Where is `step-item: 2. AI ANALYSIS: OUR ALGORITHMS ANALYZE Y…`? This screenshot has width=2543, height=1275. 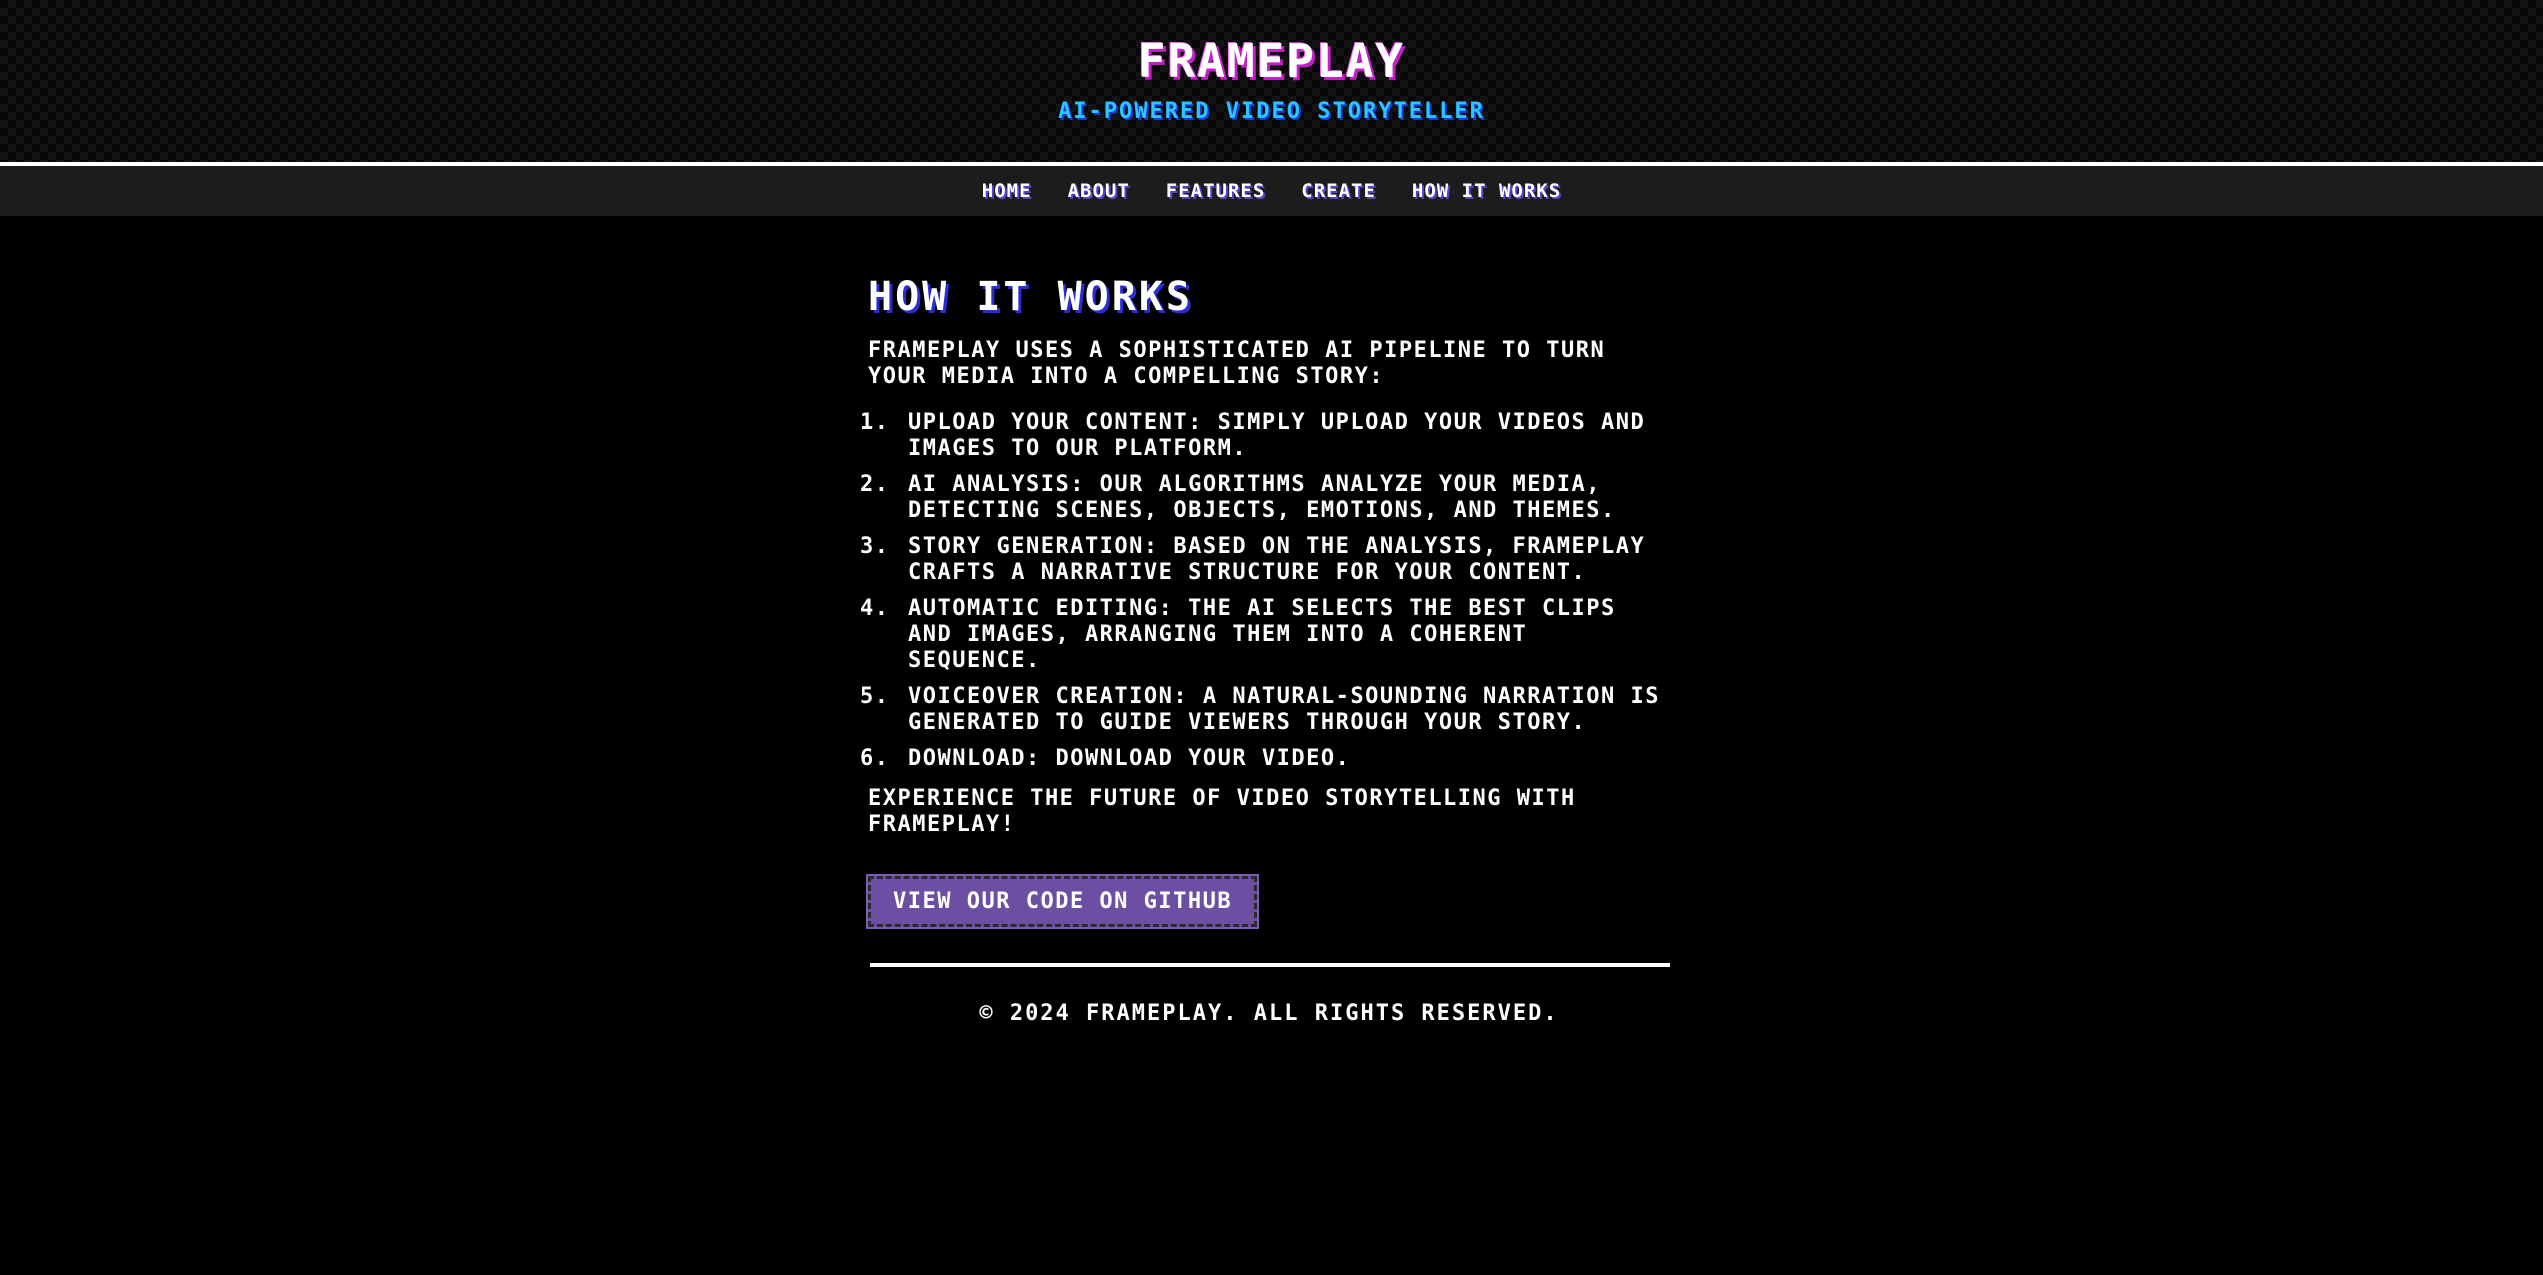 step-item: 2. AI ANALYSIS: OUR ALGORITHMS ANALYZE Y… is located at coordinates (1265, 498).